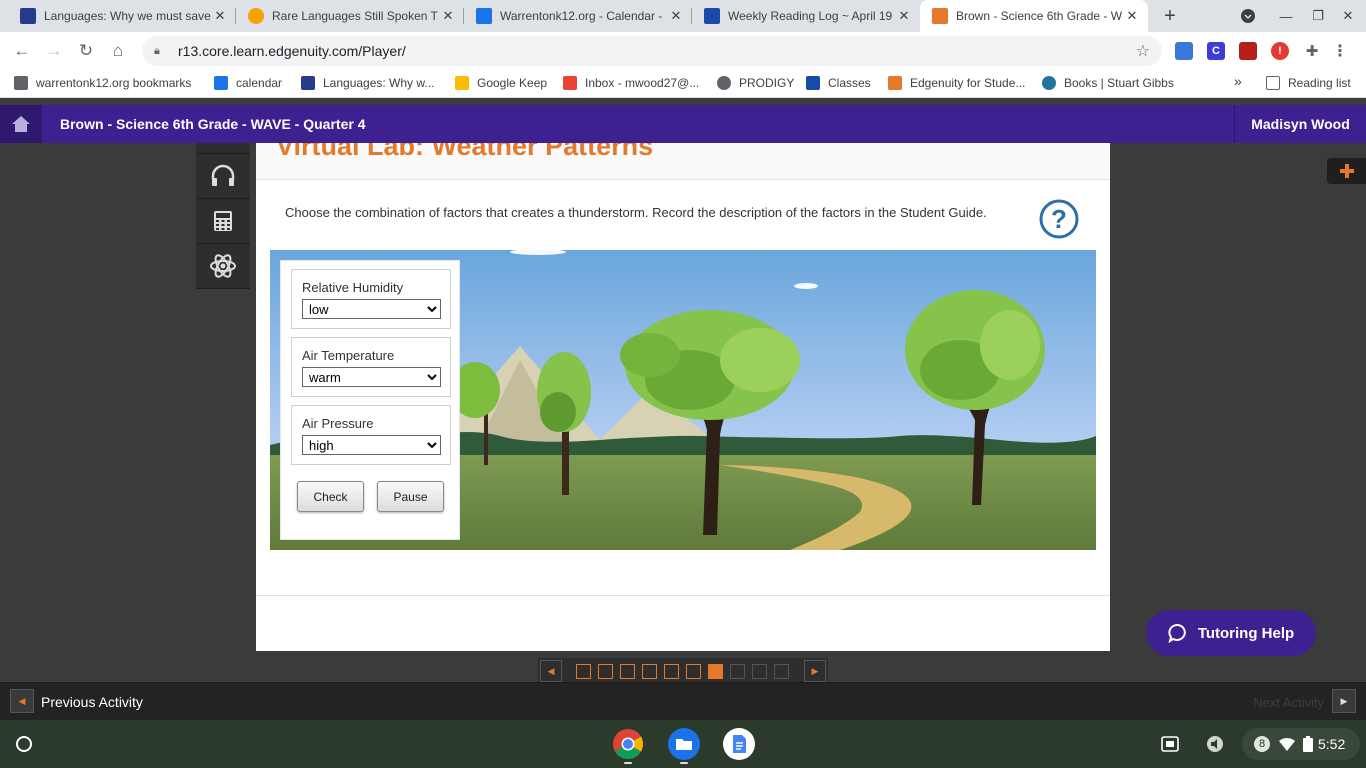  I want to click on bookmark-stuart-gibbs: Books | Stuart Gibbs, so click(1108, 83).